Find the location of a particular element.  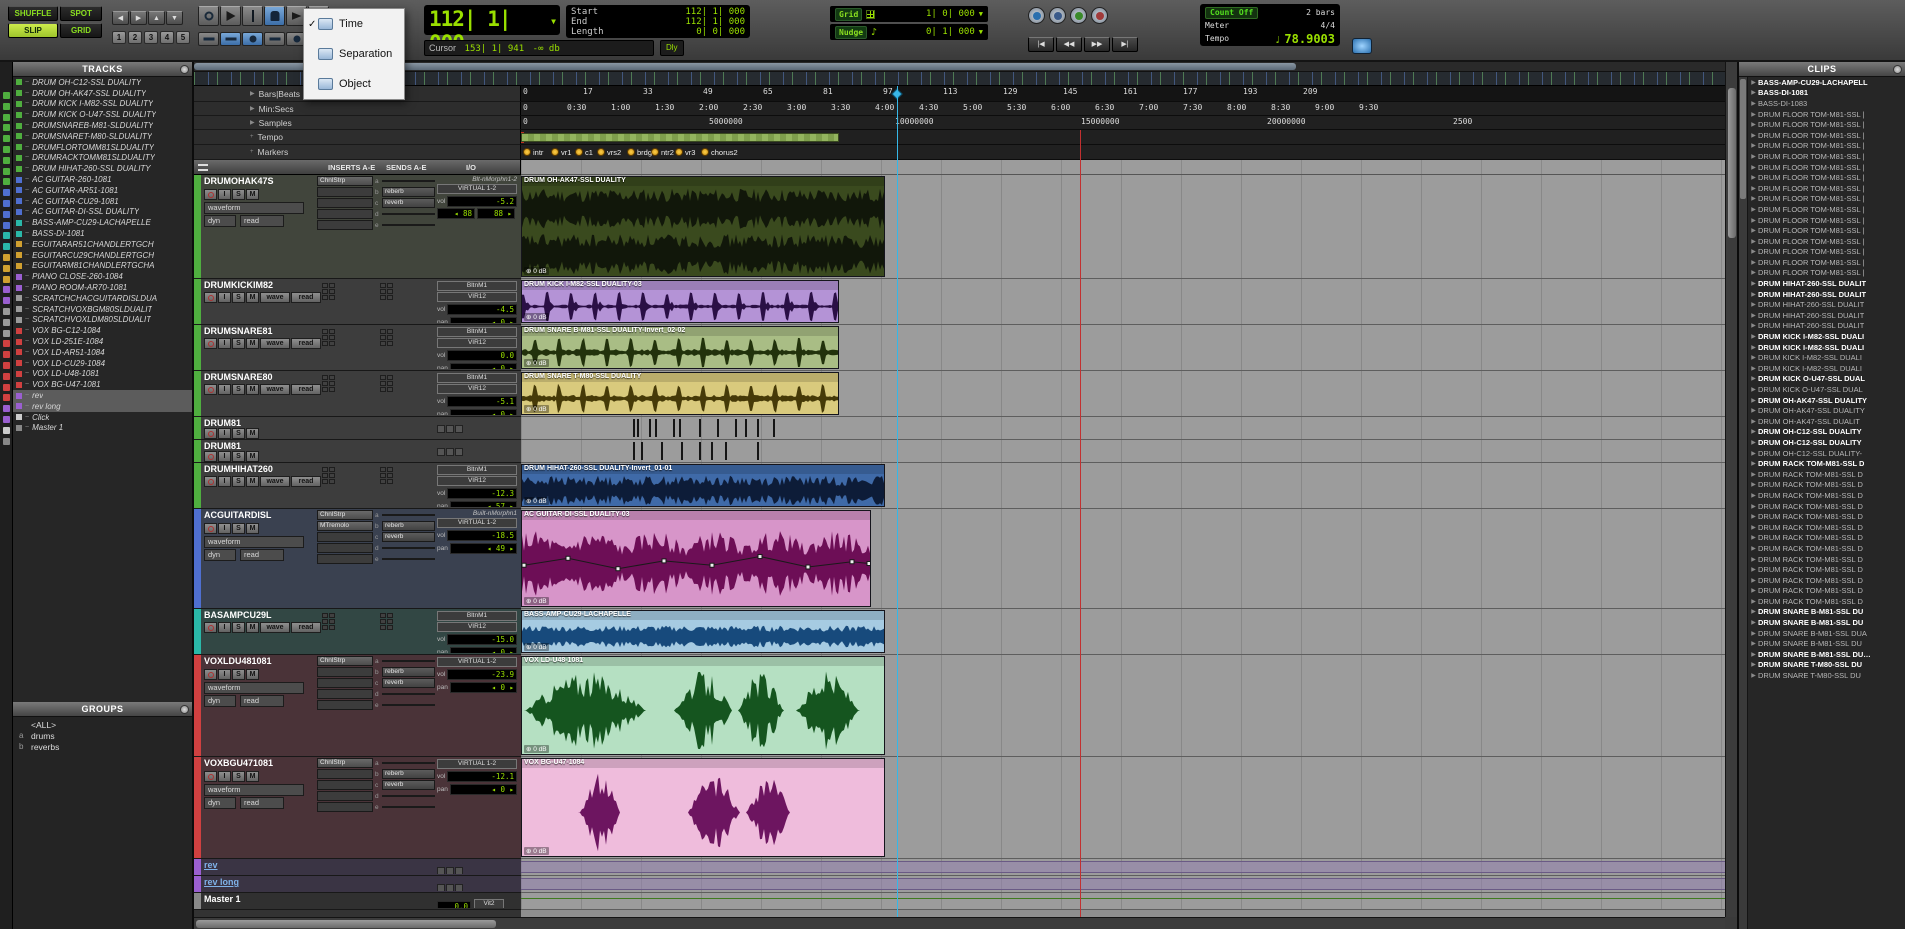

inserts-mini-grid is located at coordinates (328, 337).